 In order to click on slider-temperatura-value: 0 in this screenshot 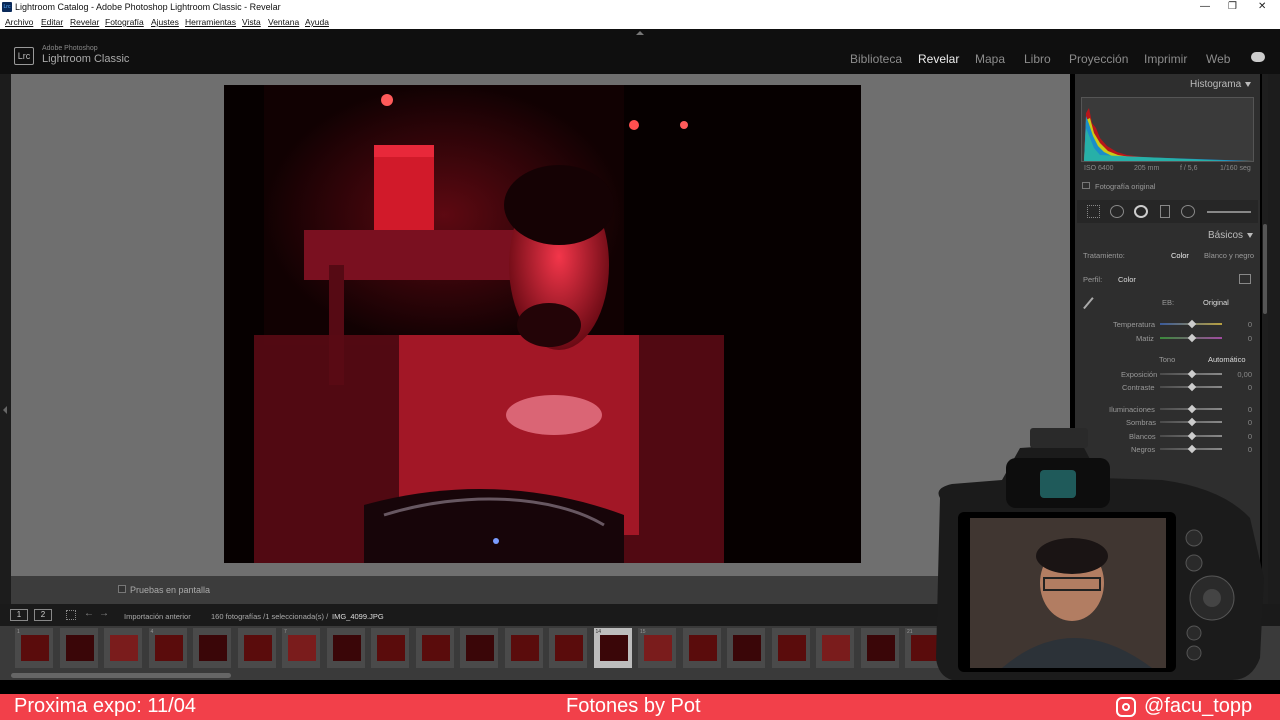, I will do `click(1247, 324)`.